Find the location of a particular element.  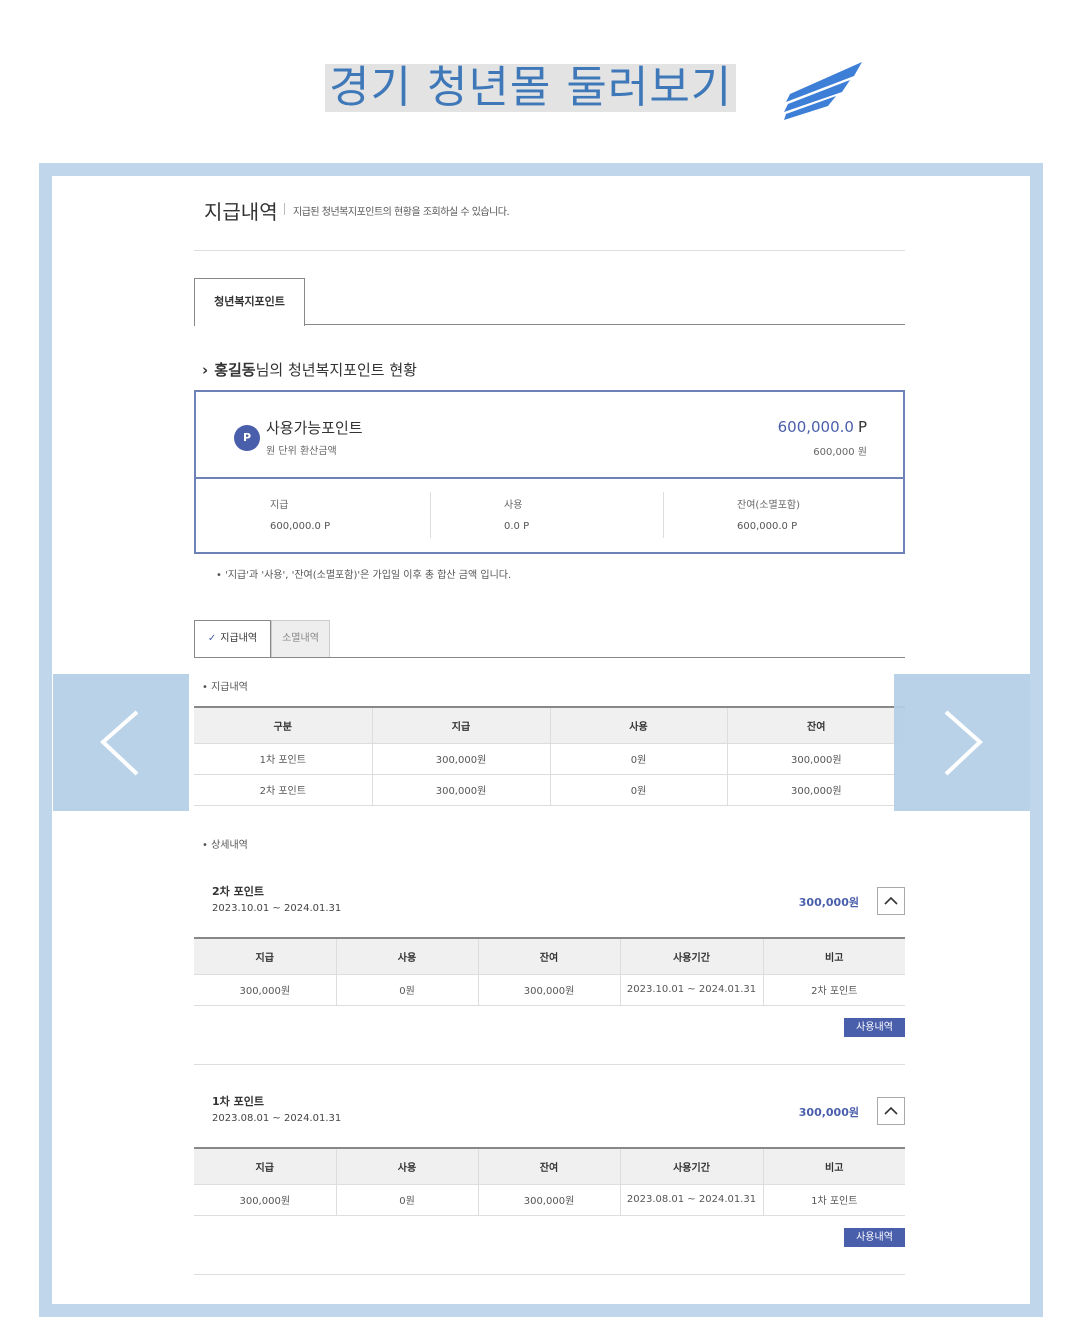

stat-value: 0.0 P is located at coordinates (517, 526).